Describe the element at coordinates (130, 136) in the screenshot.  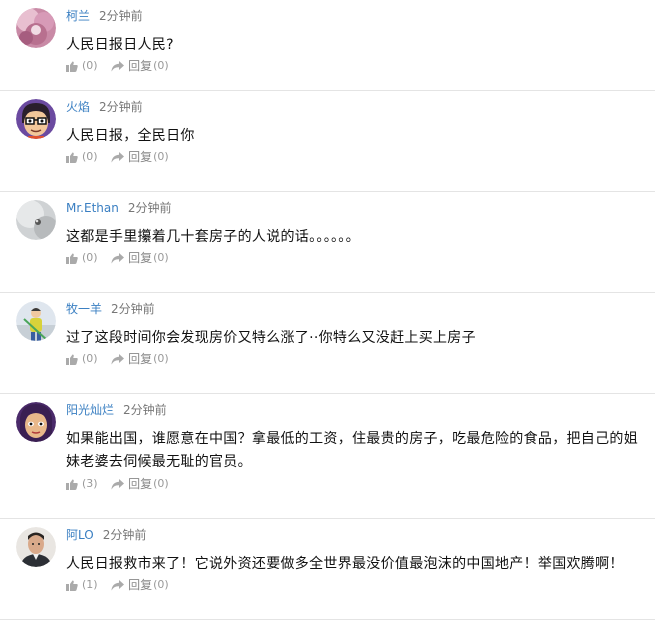
I see `comment-text: 人民日报，全民日你` at that location.